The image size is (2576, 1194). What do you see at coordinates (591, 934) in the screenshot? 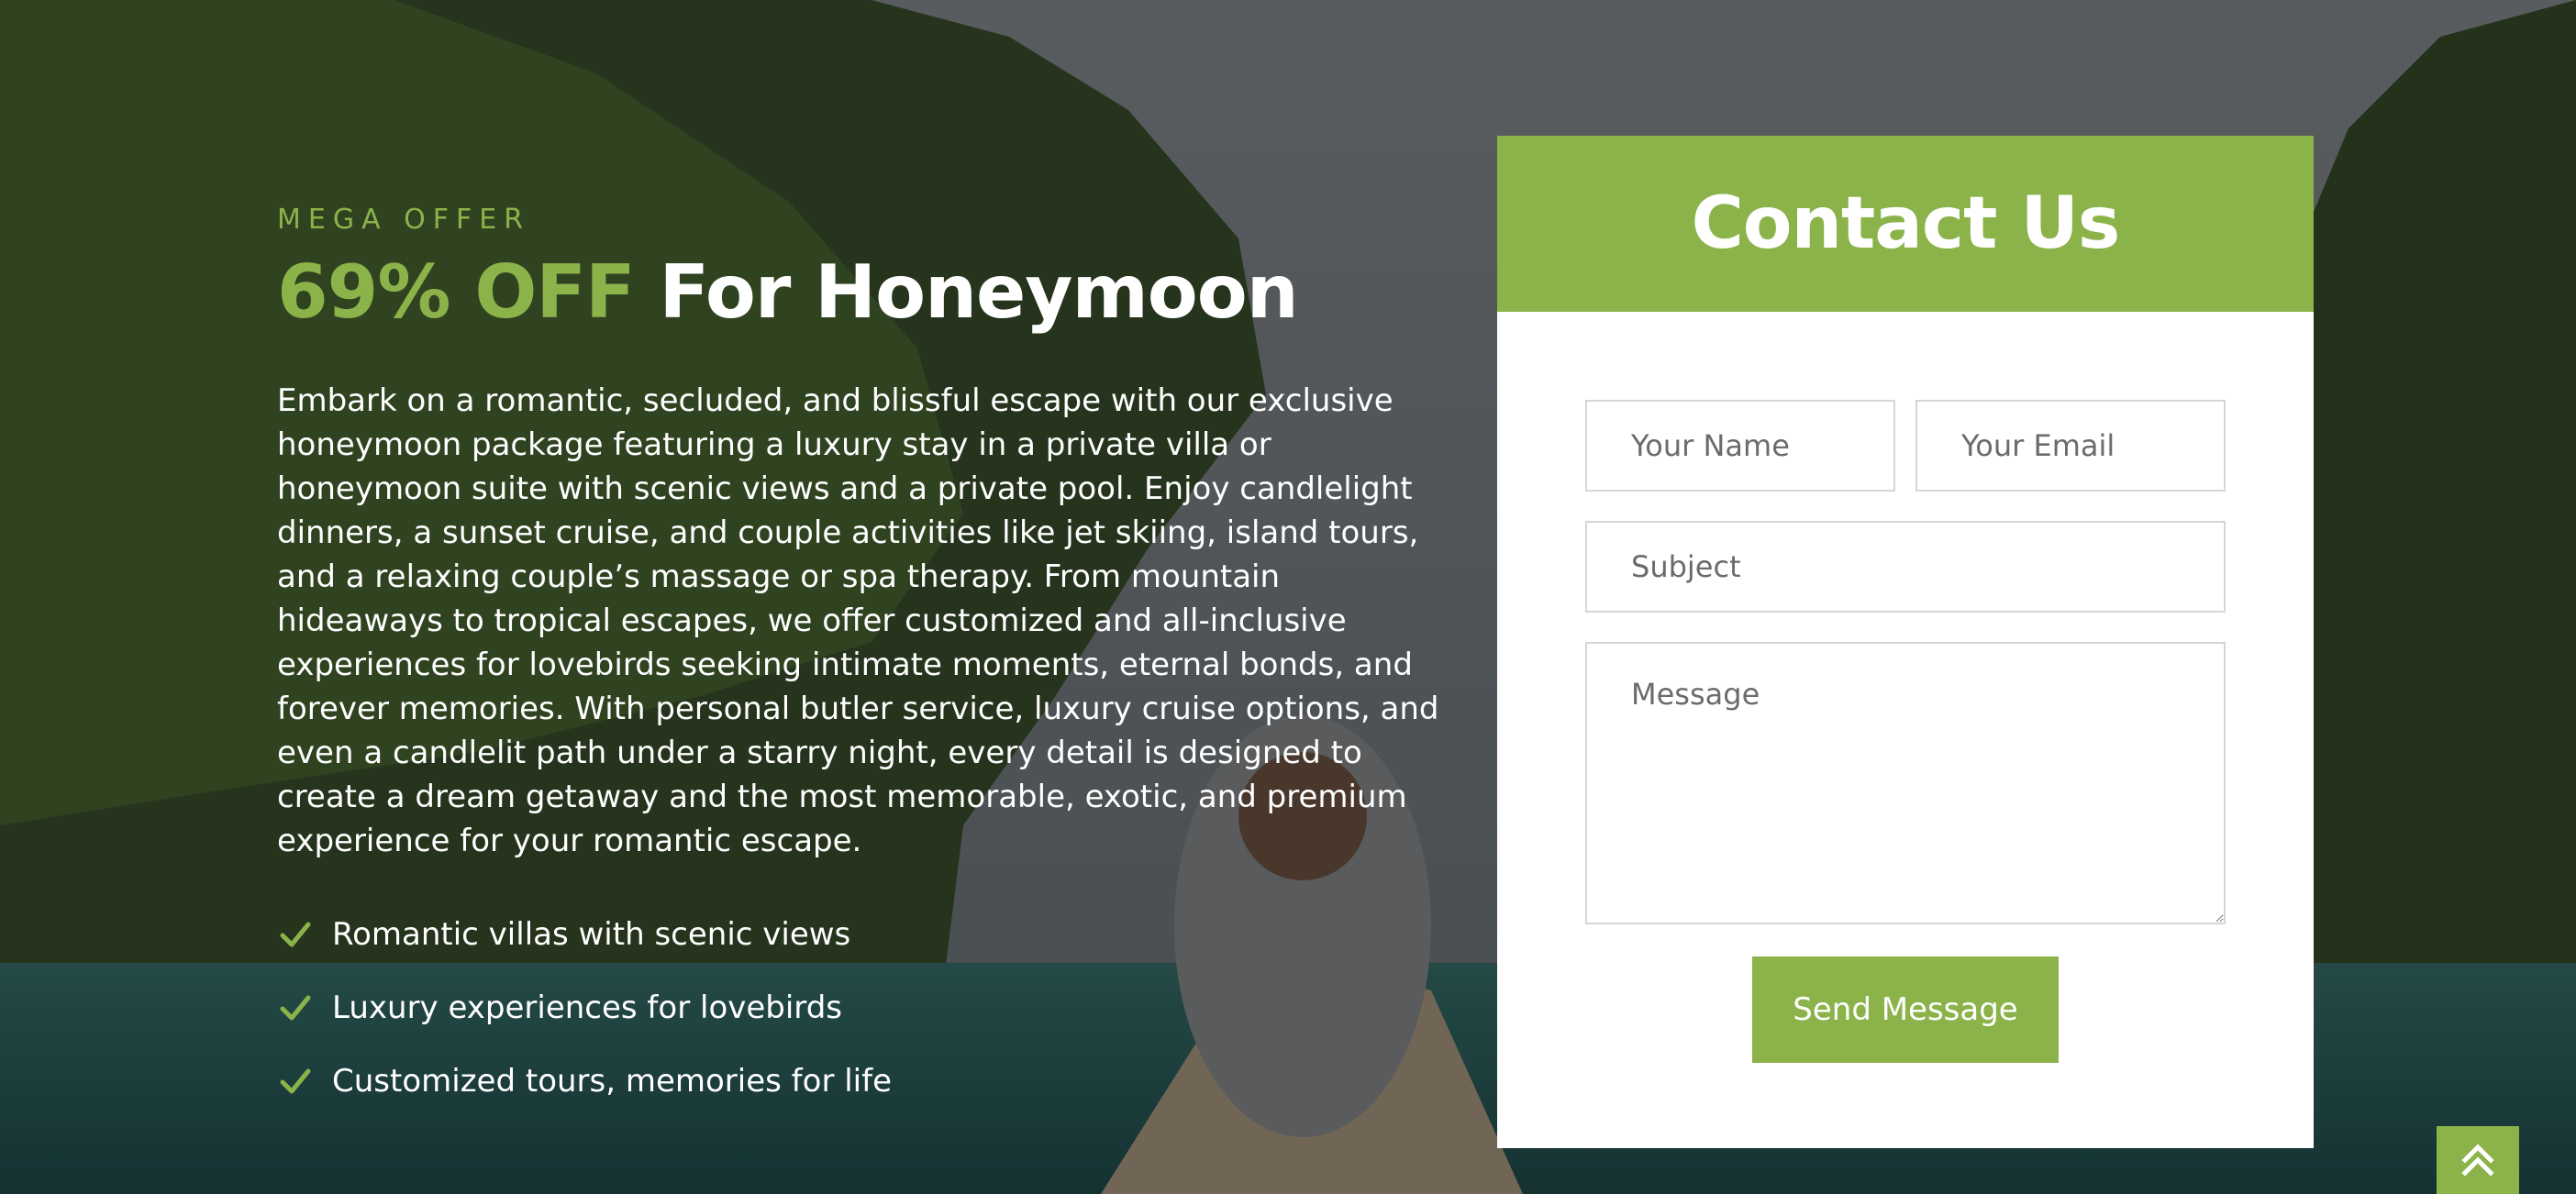
I see `feature-label: Romantic villas with scenic views` at bounding box center [591, 934].